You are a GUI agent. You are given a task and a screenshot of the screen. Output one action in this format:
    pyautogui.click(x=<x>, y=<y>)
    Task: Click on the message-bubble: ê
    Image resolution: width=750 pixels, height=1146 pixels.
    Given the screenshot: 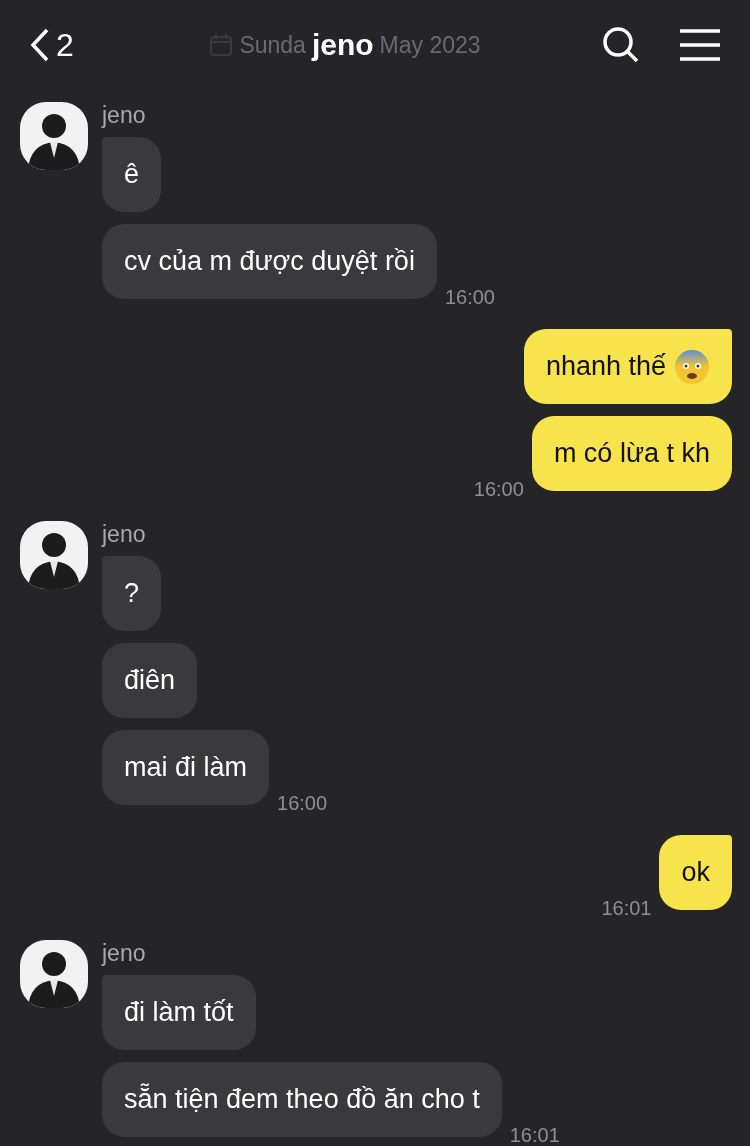 What is the action you would take?
    pyautogui.click(x=132, y=174)
    